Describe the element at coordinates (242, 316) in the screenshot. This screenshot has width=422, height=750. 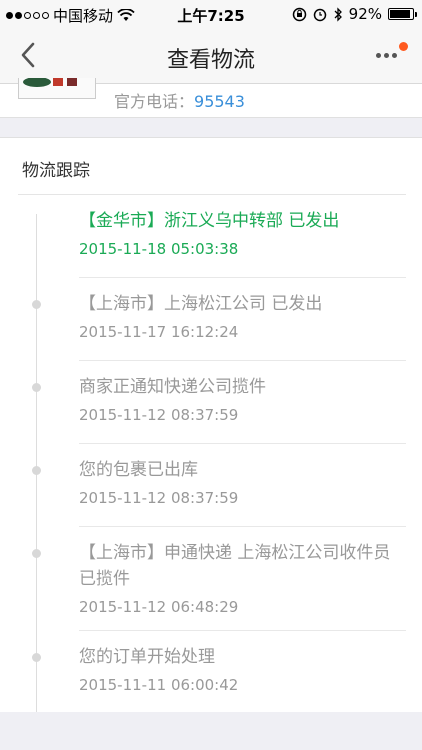
I see `tracking-event: 【上海市】上海松江公司 已发出 2015-11-17 16:12:24` at that location.